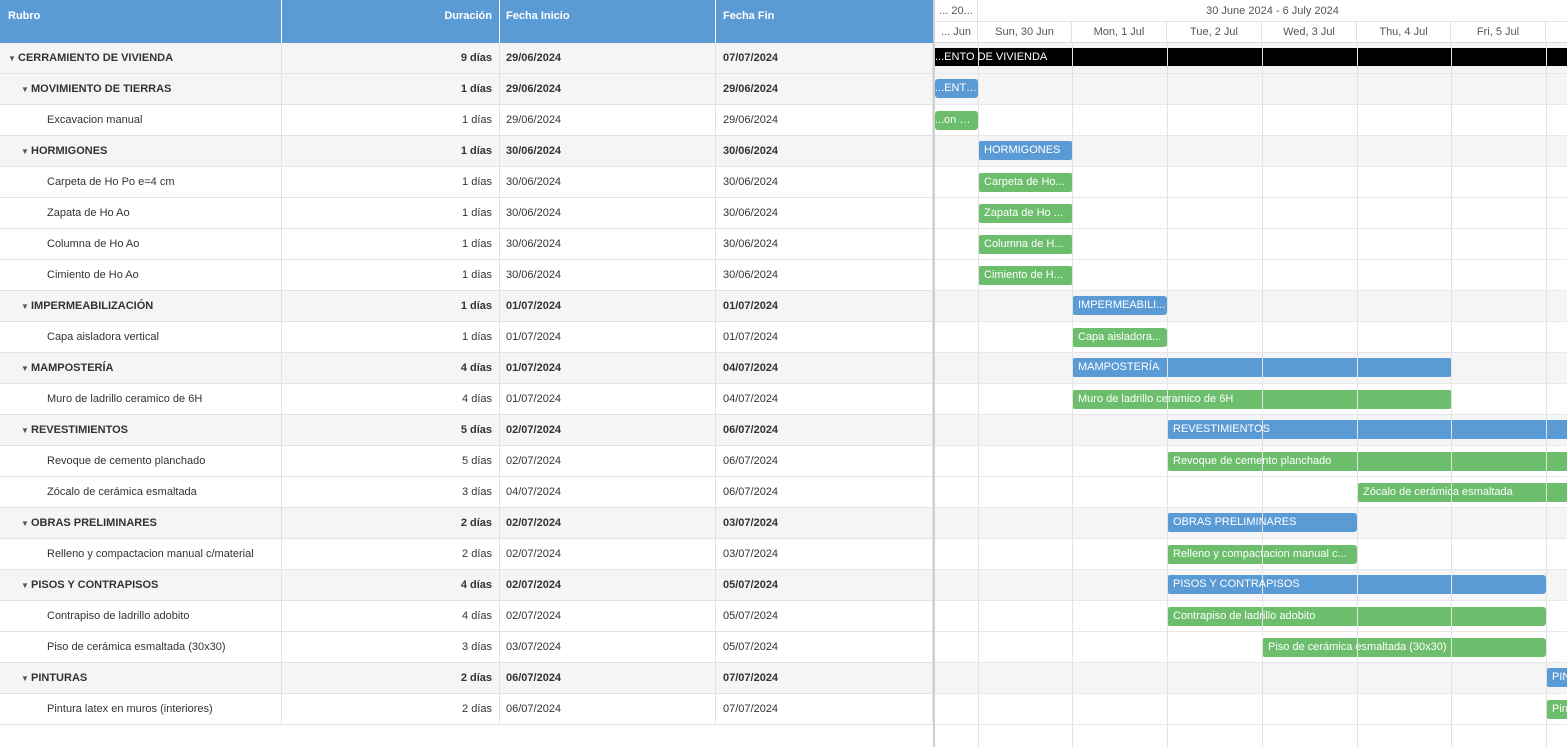  Describe the element at coordinates (141, 523) in the screenshot. I see `cell-name: ▼ OBRAS PRELIMINARES` at that location.